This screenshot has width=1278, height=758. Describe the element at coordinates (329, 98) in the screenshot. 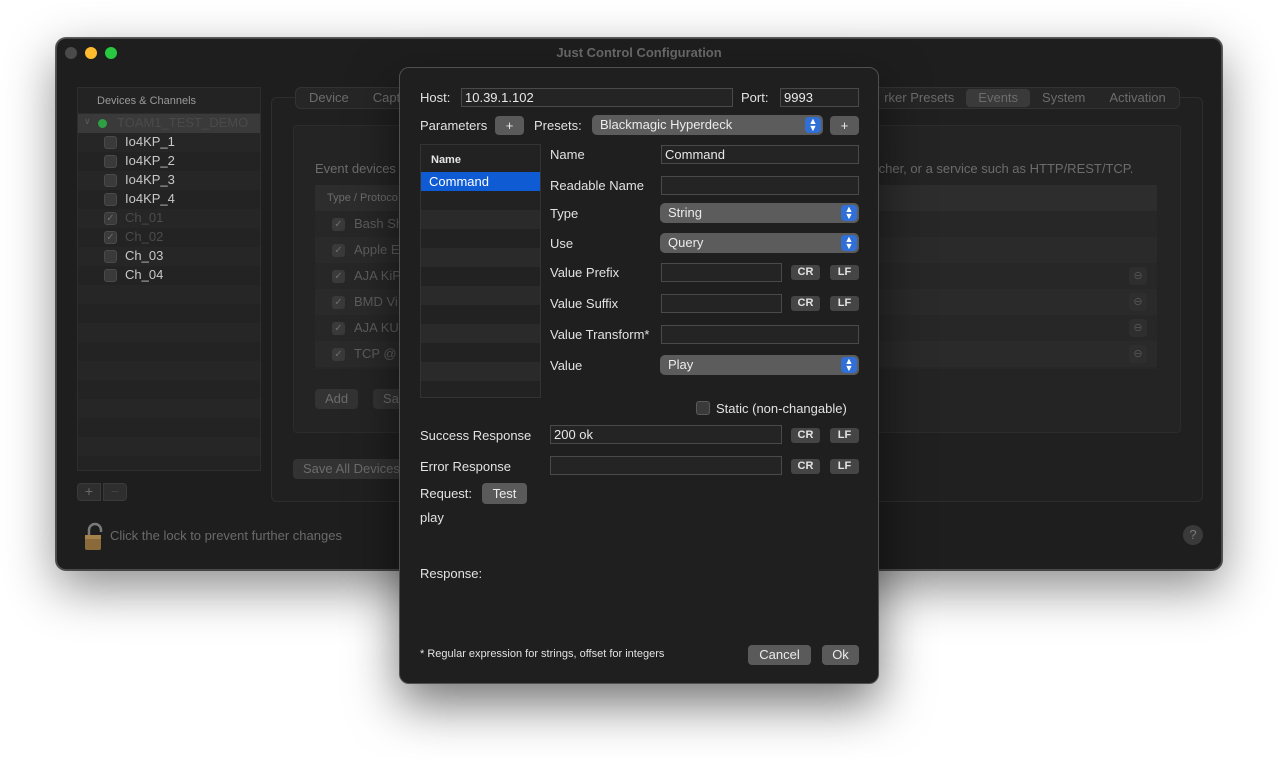

I see `tab-device: Device` at that location.